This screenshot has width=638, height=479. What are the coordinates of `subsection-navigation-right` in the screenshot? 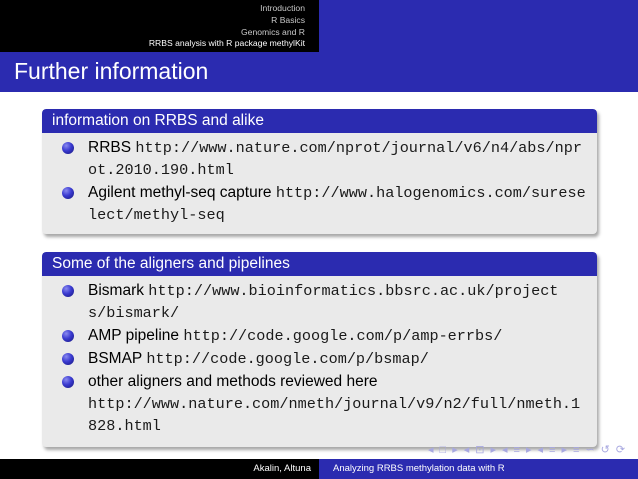 It's located at (478, 26).